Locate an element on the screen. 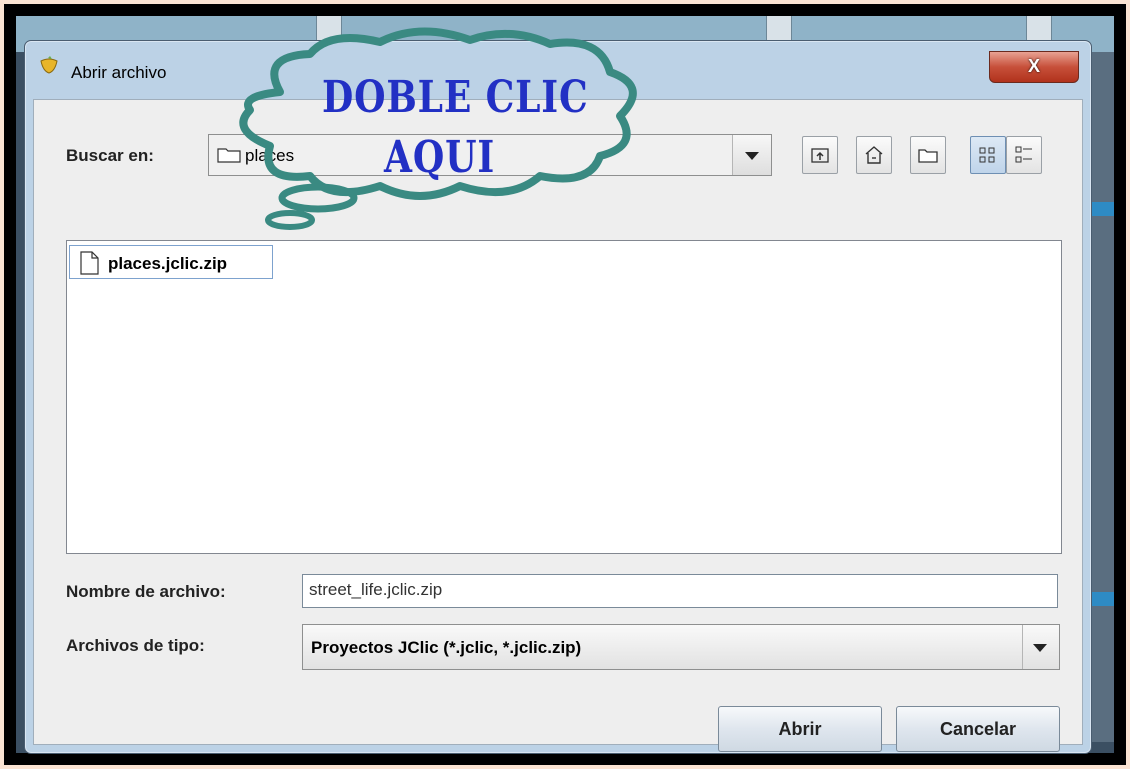 The width and height of the screenshot is (1130, 769). annotation-line1: DOBLE CLIC is located at coordinates (455, 97).